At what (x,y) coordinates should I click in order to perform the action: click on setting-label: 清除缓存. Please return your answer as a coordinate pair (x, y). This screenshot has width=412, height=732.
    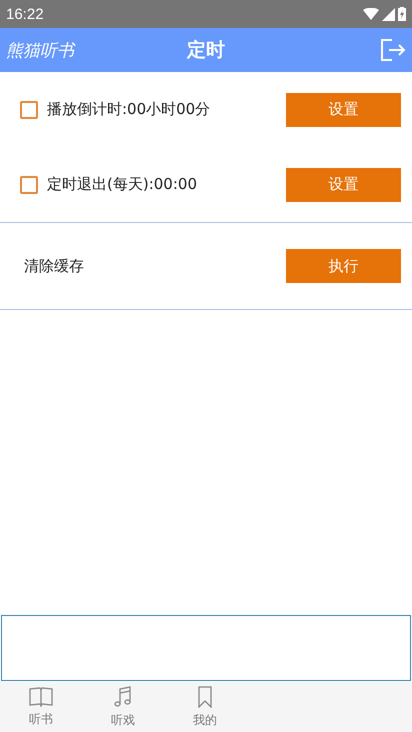
    Looking at the image, I should click on (53, 266).